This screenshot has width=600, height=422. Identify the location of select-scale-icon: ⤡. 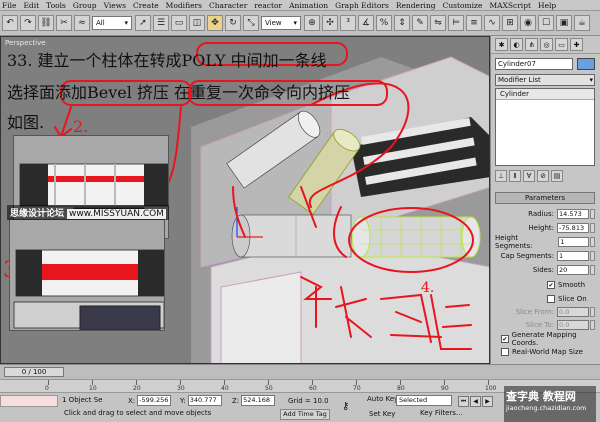
(251, 23).